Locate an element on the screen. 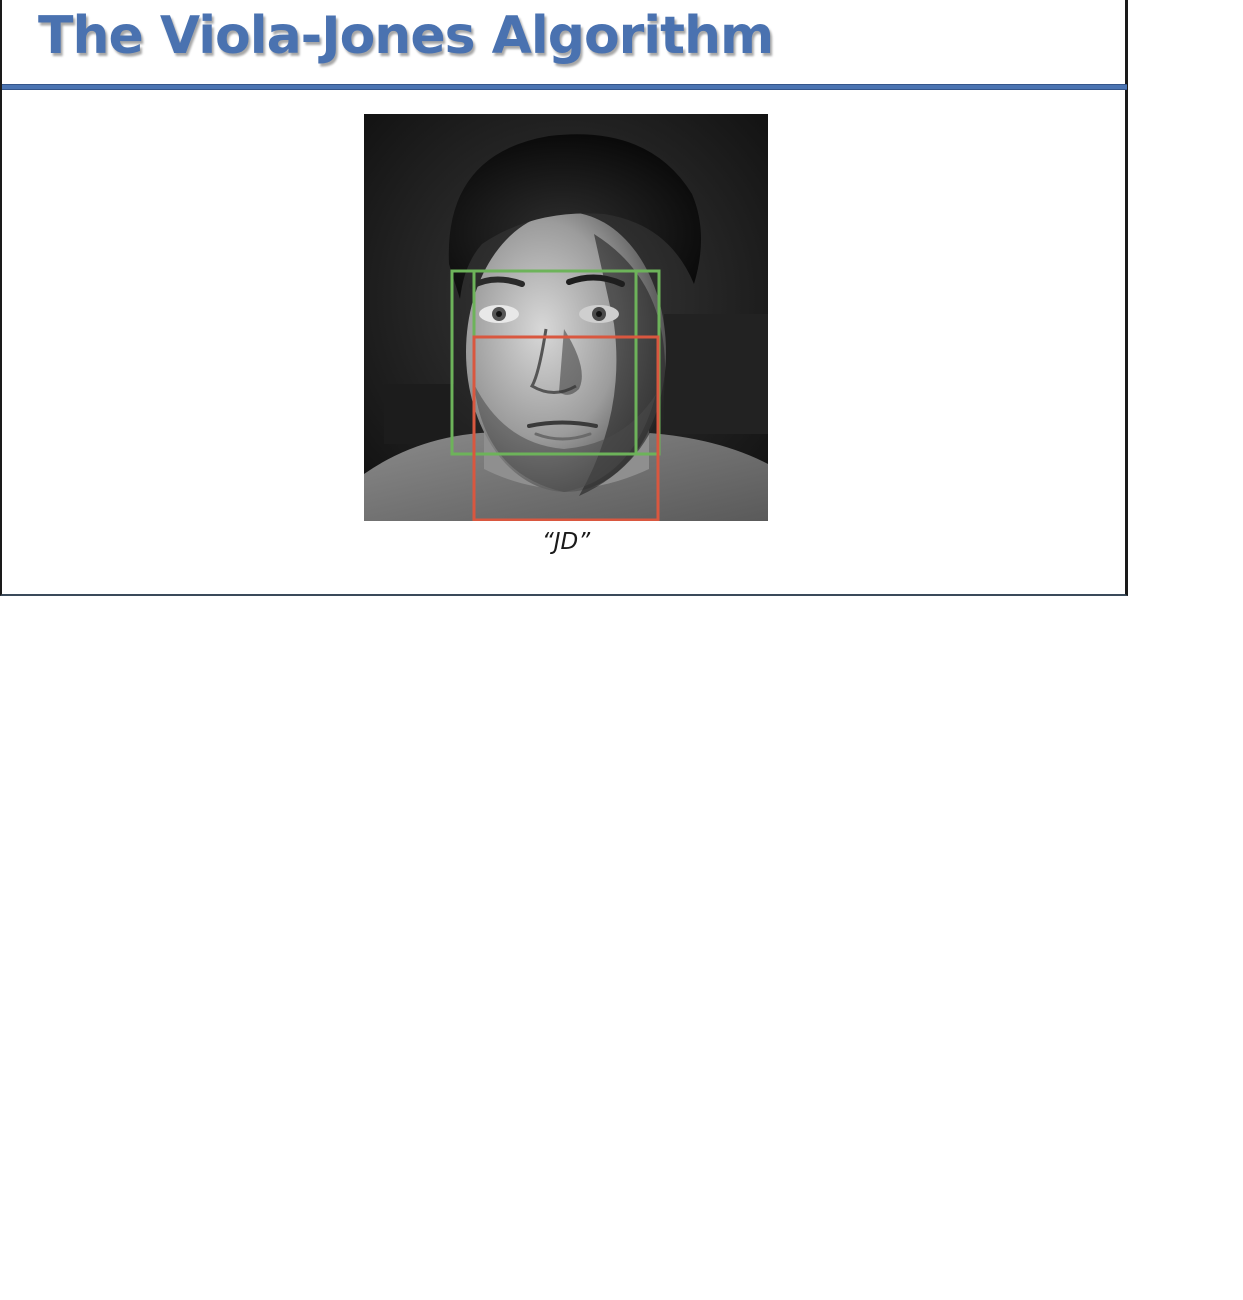 The width and height of the screenshot is (1243, 1300). title-divider is located at coordinates (564, 87).